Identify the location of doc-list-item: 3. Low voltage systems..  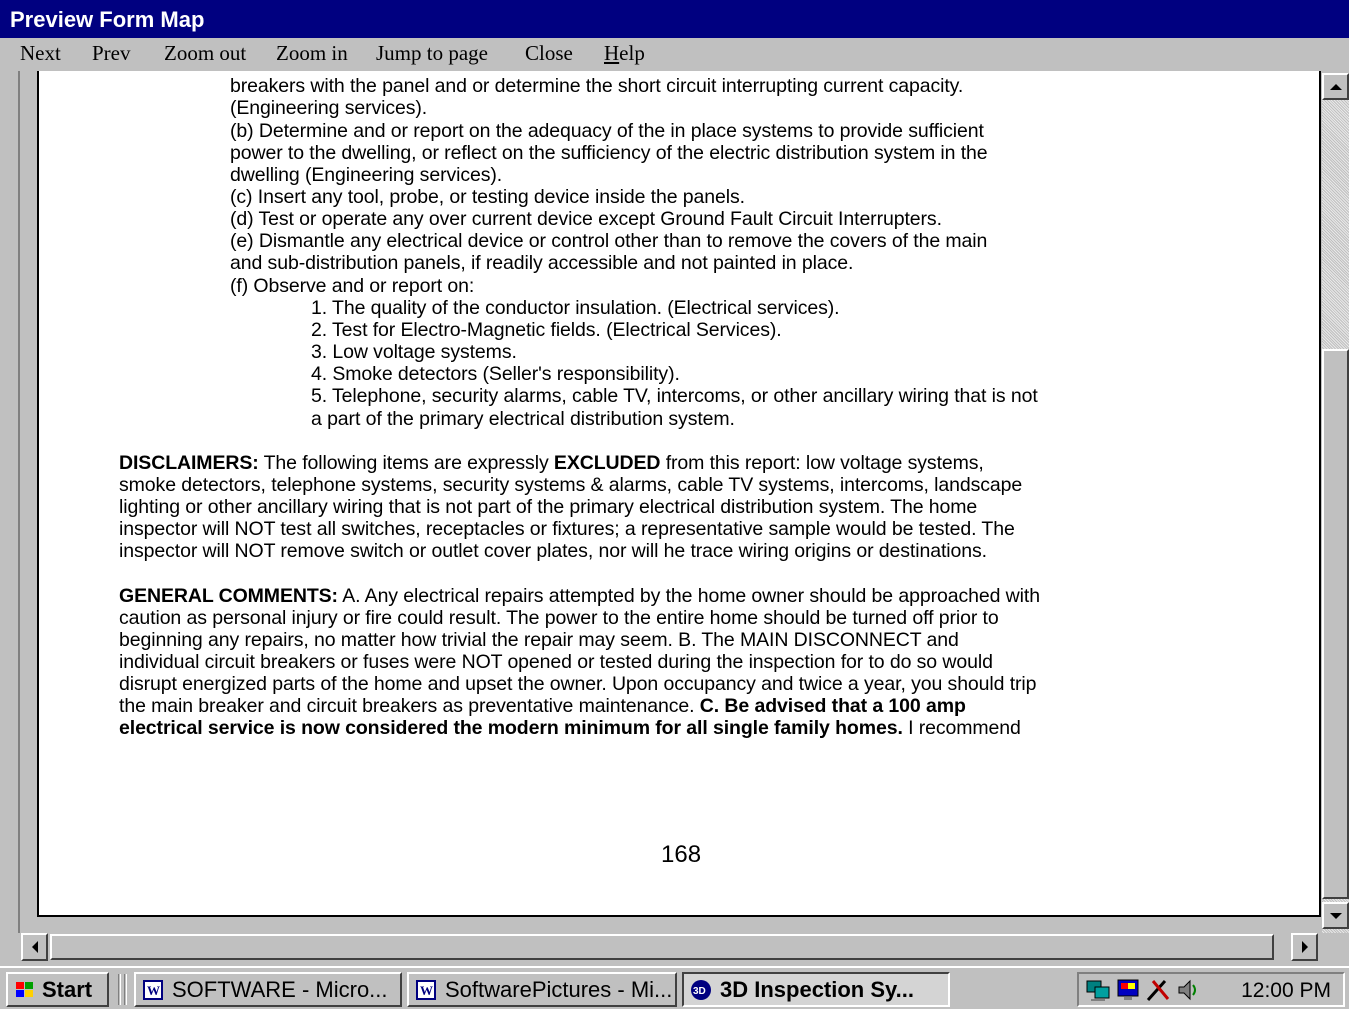
(414, 352).